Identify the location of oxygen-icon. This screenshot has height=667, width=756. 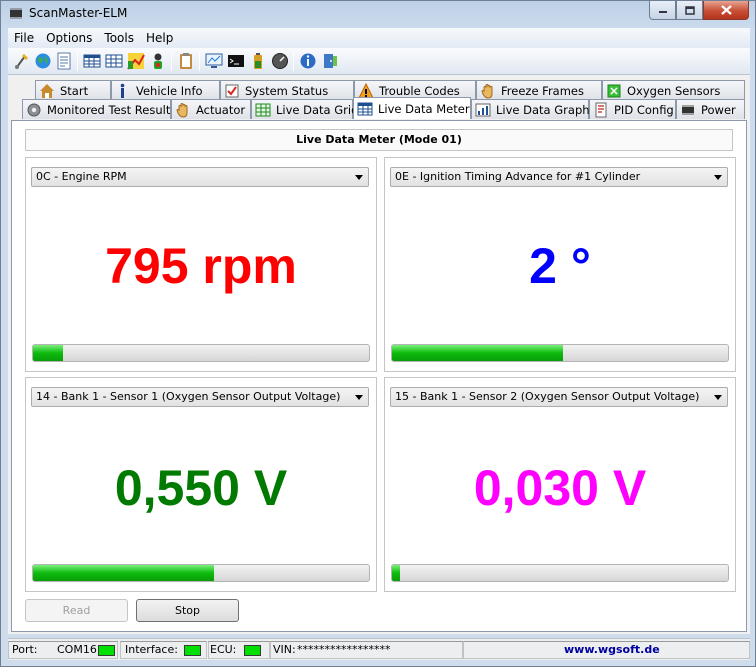
(614, 90).